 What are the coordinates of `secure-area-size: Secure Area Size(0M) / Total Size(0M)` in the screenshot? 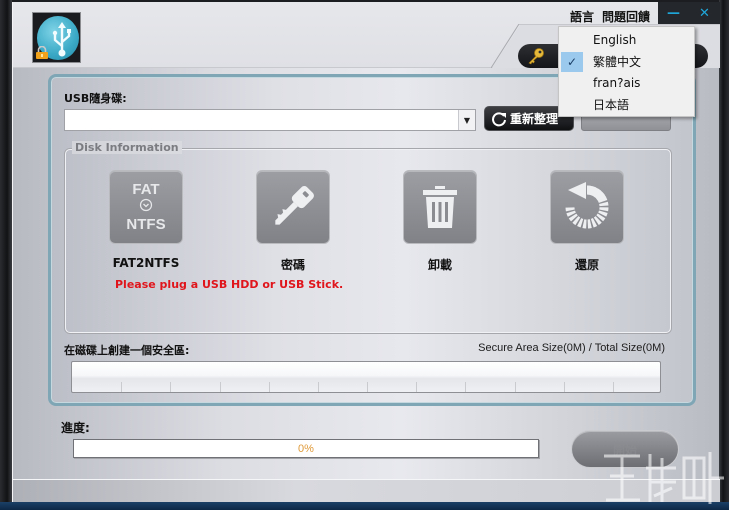 It's located at (571, 348).